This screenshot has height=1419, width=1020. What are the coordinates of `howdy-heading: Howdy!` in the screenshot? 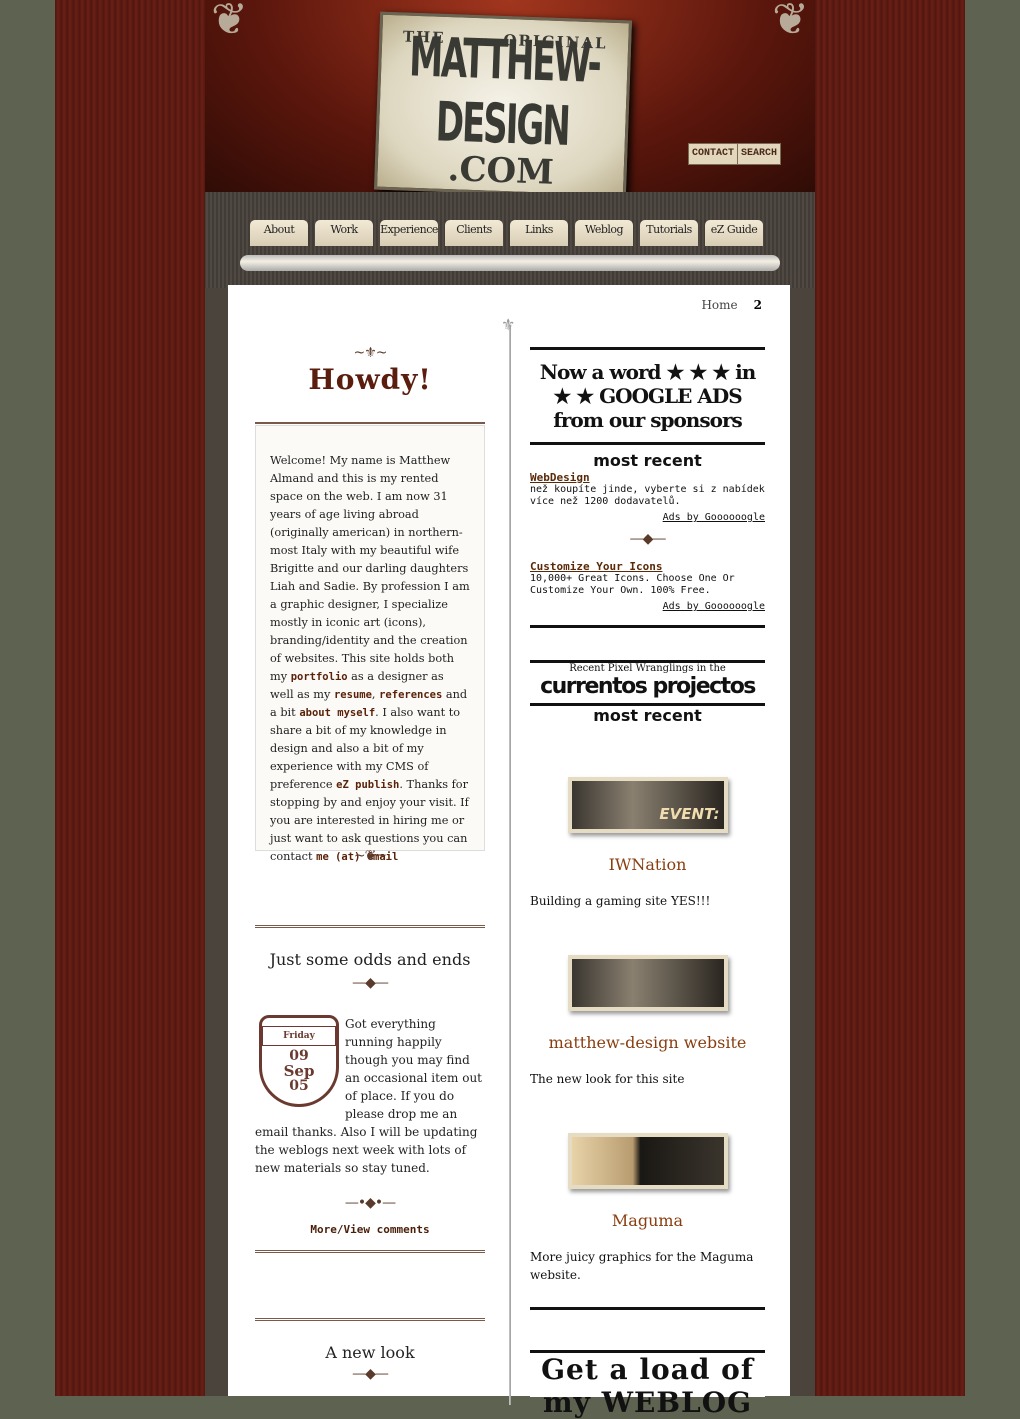 It's located at (370, 379).